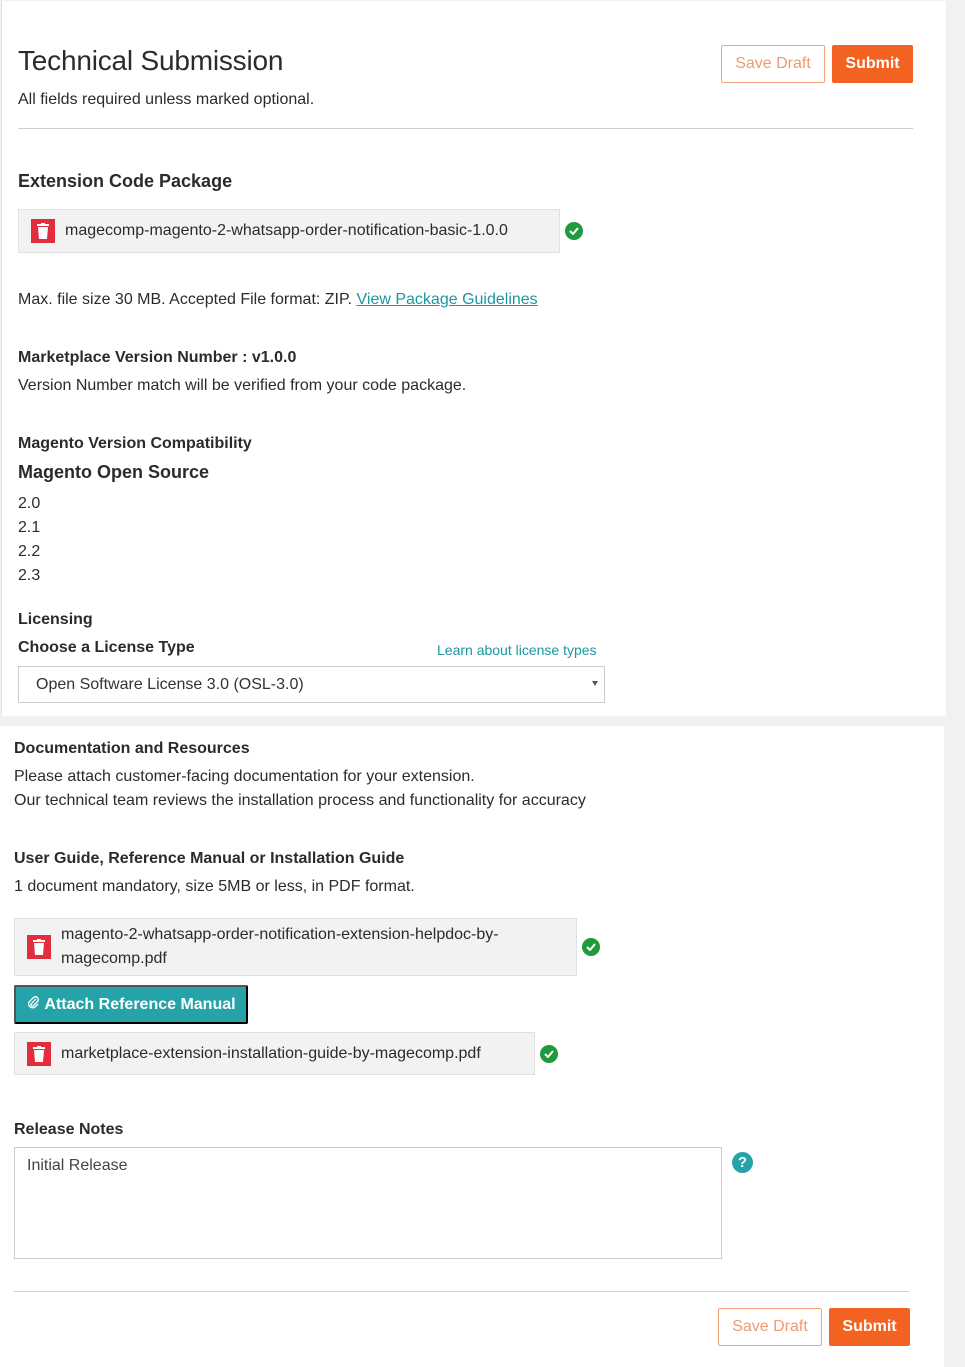 Image resolution: width=965 pixels, height=1367 pixels. Describe the element at coordinates (742, 1162) in the screenshot. I see `help-question-icon: ?` at that location.